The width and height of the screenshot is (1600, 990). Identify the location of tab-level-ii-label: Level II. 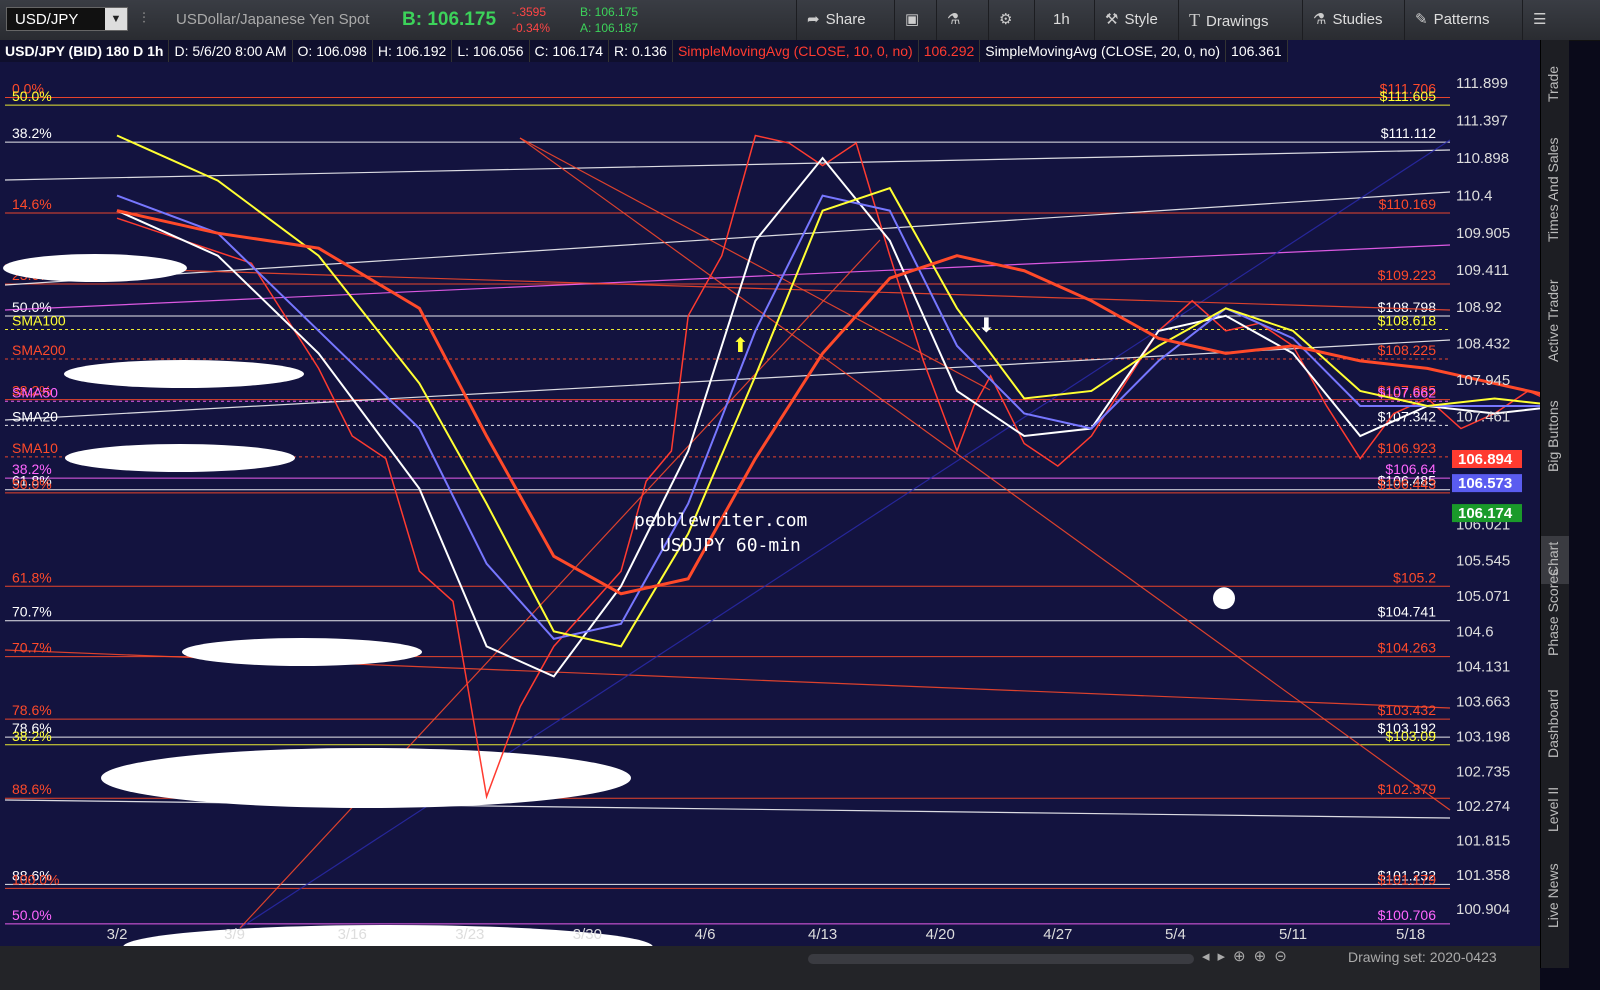
(1553, 809).